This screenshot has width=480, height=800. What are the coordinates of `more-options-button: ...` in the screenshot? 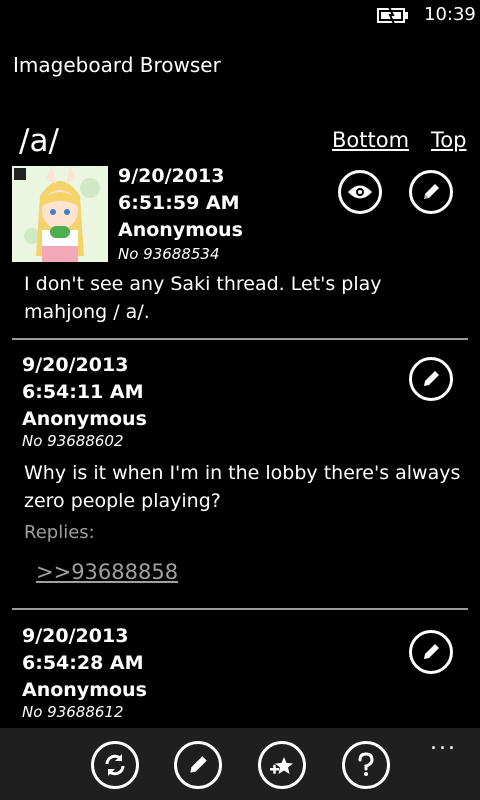 It's located at (443, 742).